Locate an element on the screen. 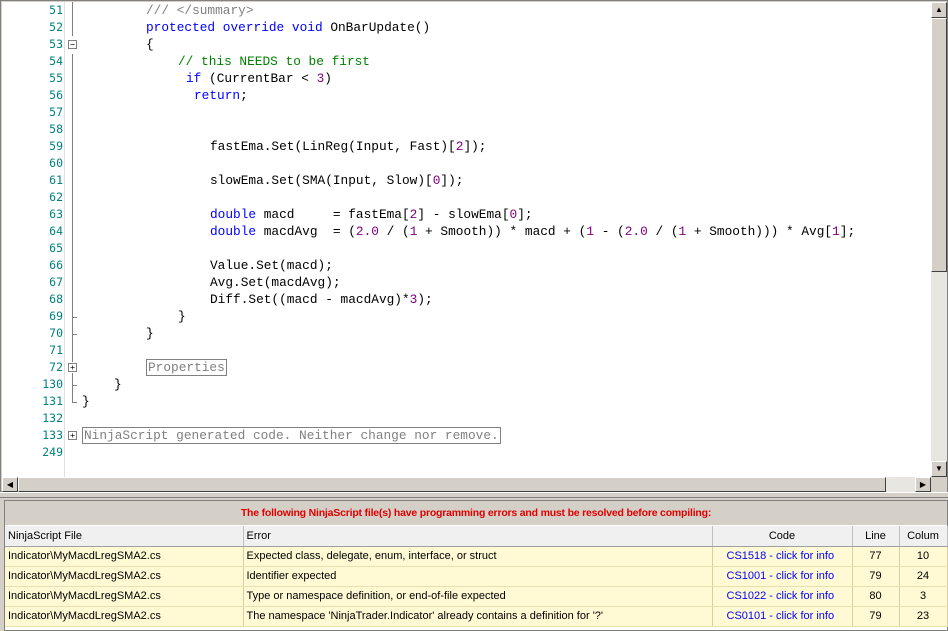  code-line: 72 + Properties is located at coordinates (466, 367).